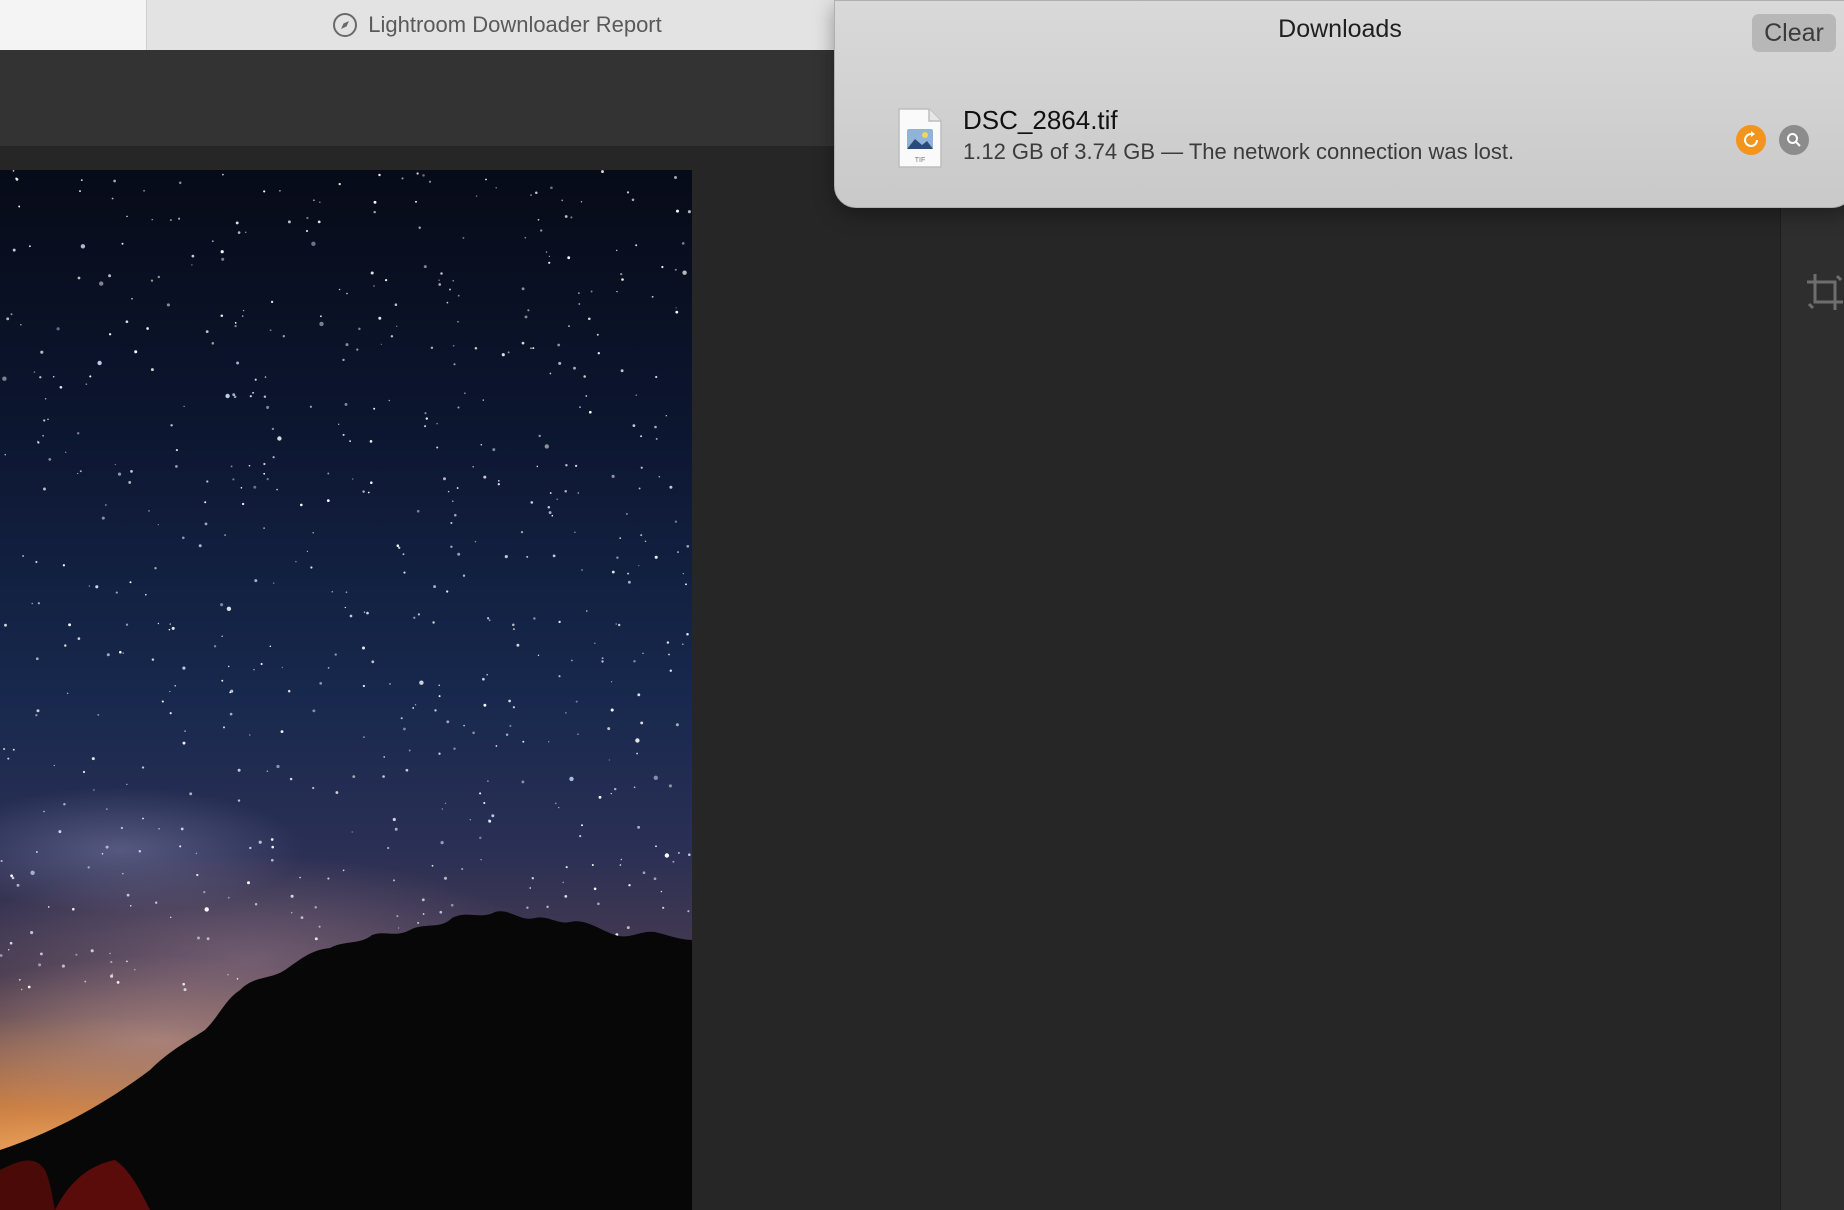 Image resolution: width=1844 pixels, height=1210 pixels. I want to click on magnifier-icon, so click(1794, 140).